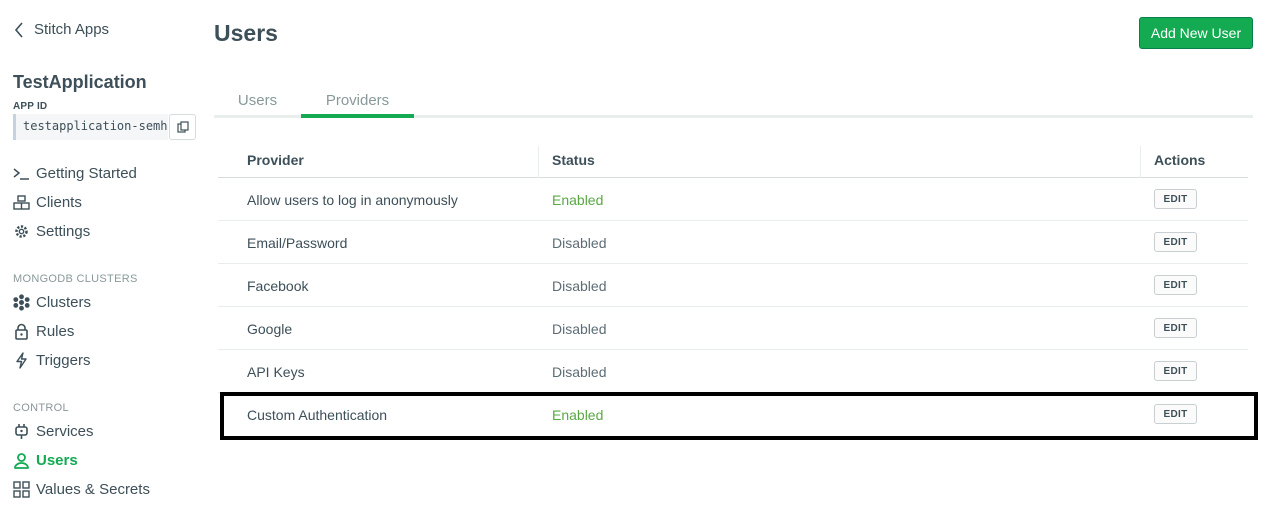  I want to click on back-label: Stitch Apps, so click(72, 29).